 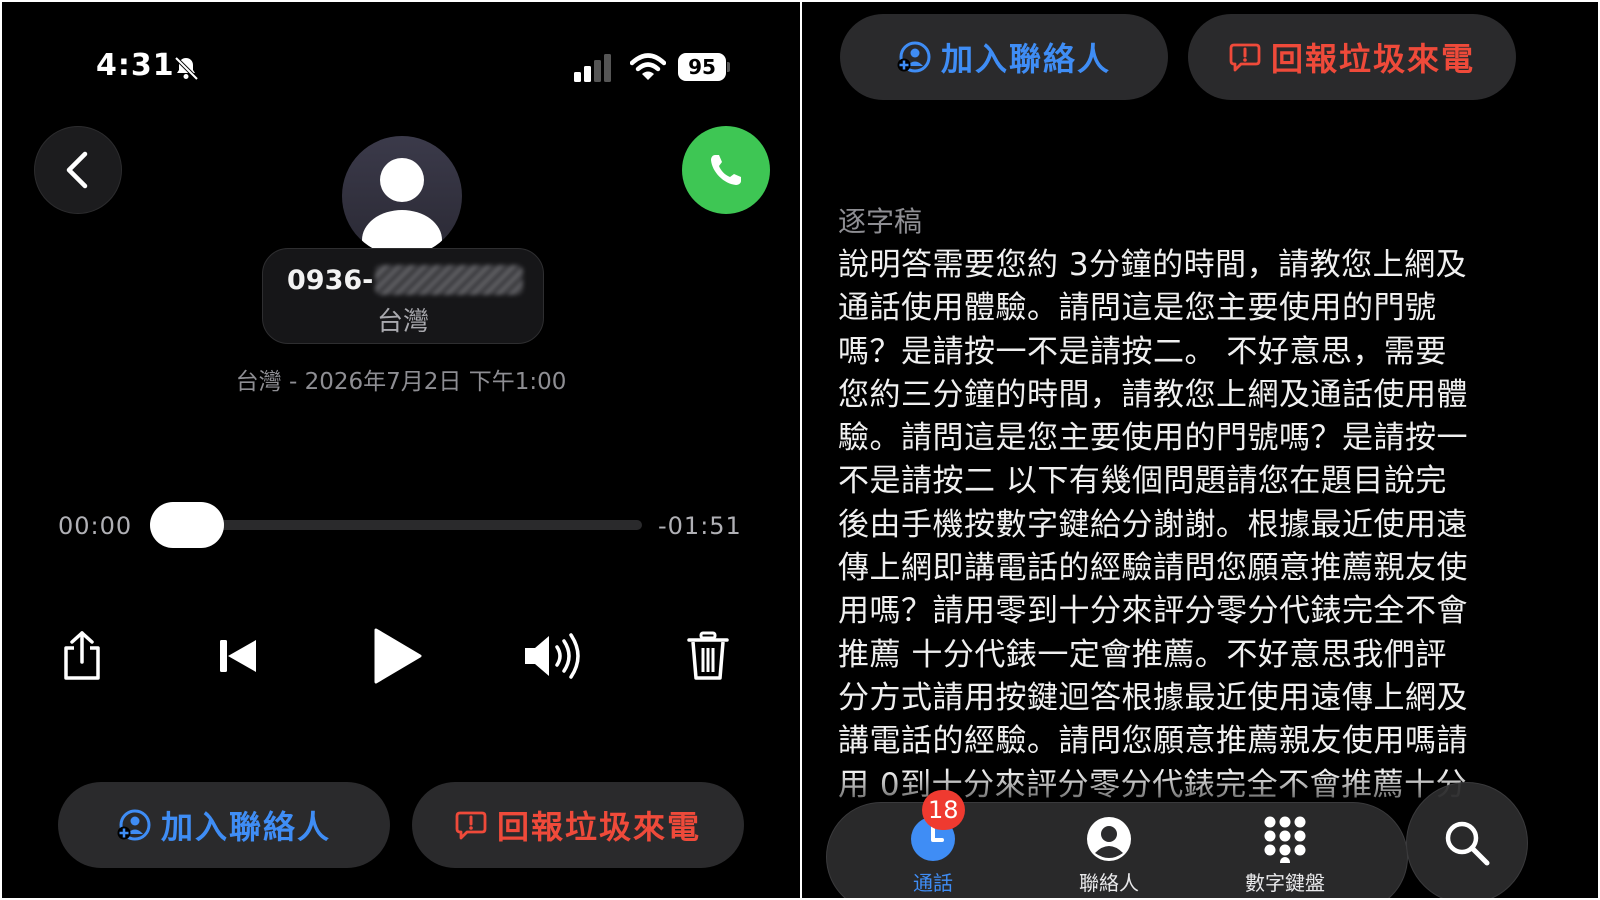 I want to click on keypad-icon, so click(x=1285, y=839).